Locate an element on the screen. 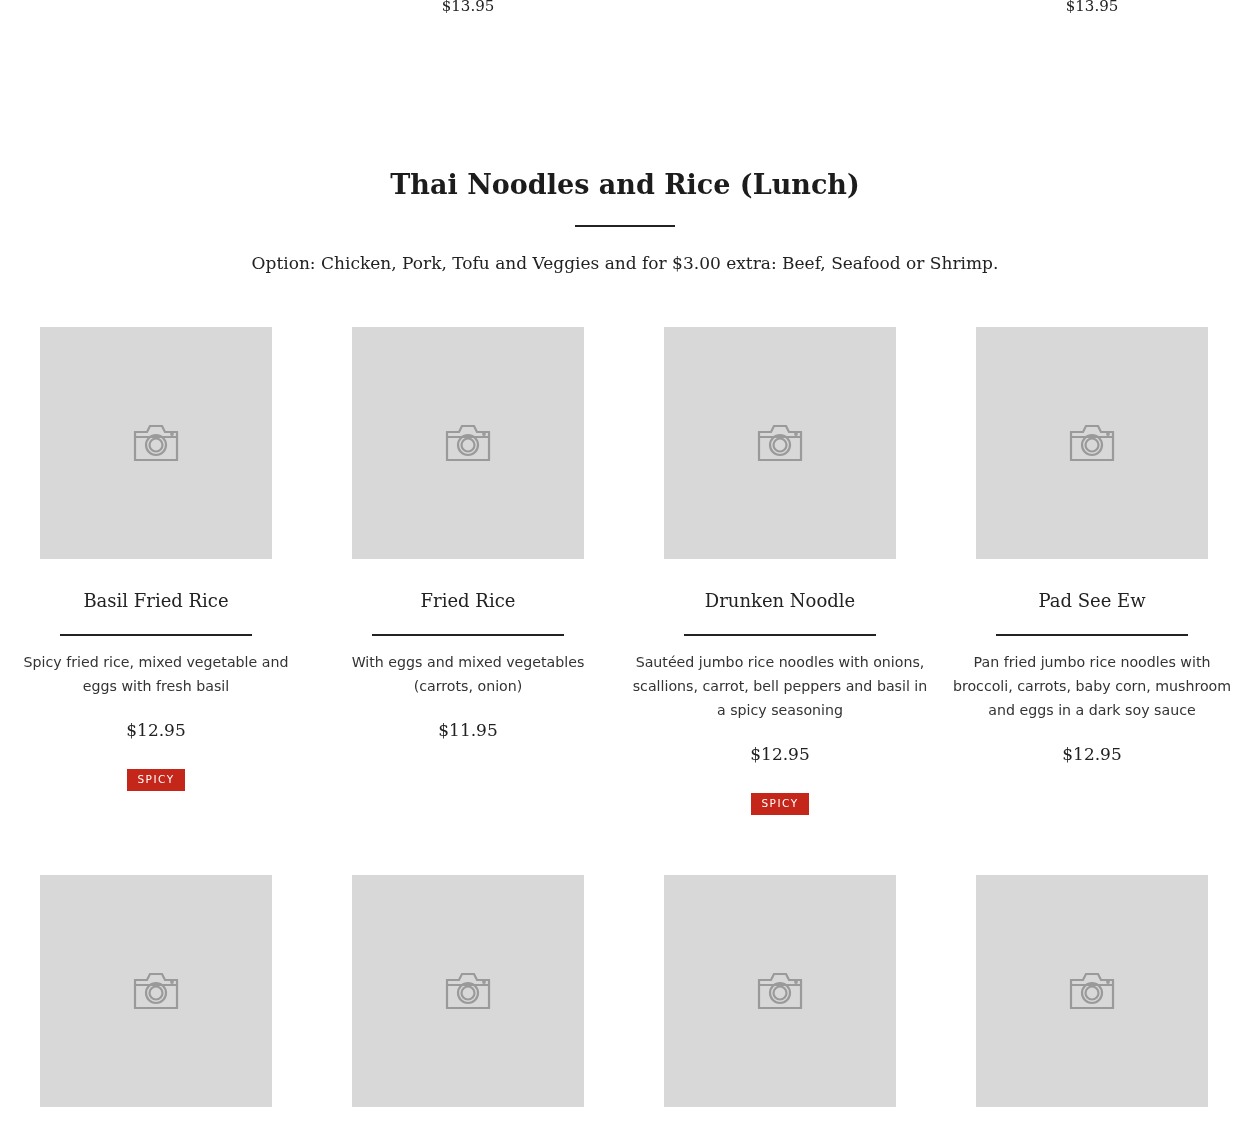  item-name: Fried Rice is located at coordinates (468, 600).